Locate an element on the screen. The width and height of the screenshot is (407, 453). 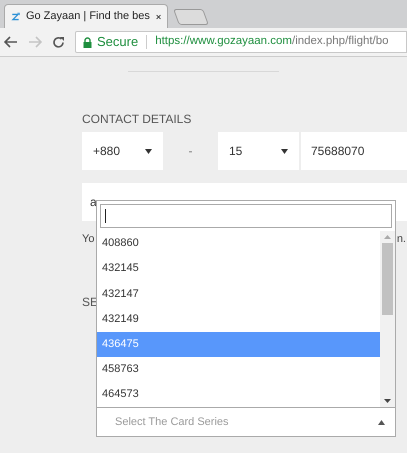
close-icon is located at coordinates (158, 16).